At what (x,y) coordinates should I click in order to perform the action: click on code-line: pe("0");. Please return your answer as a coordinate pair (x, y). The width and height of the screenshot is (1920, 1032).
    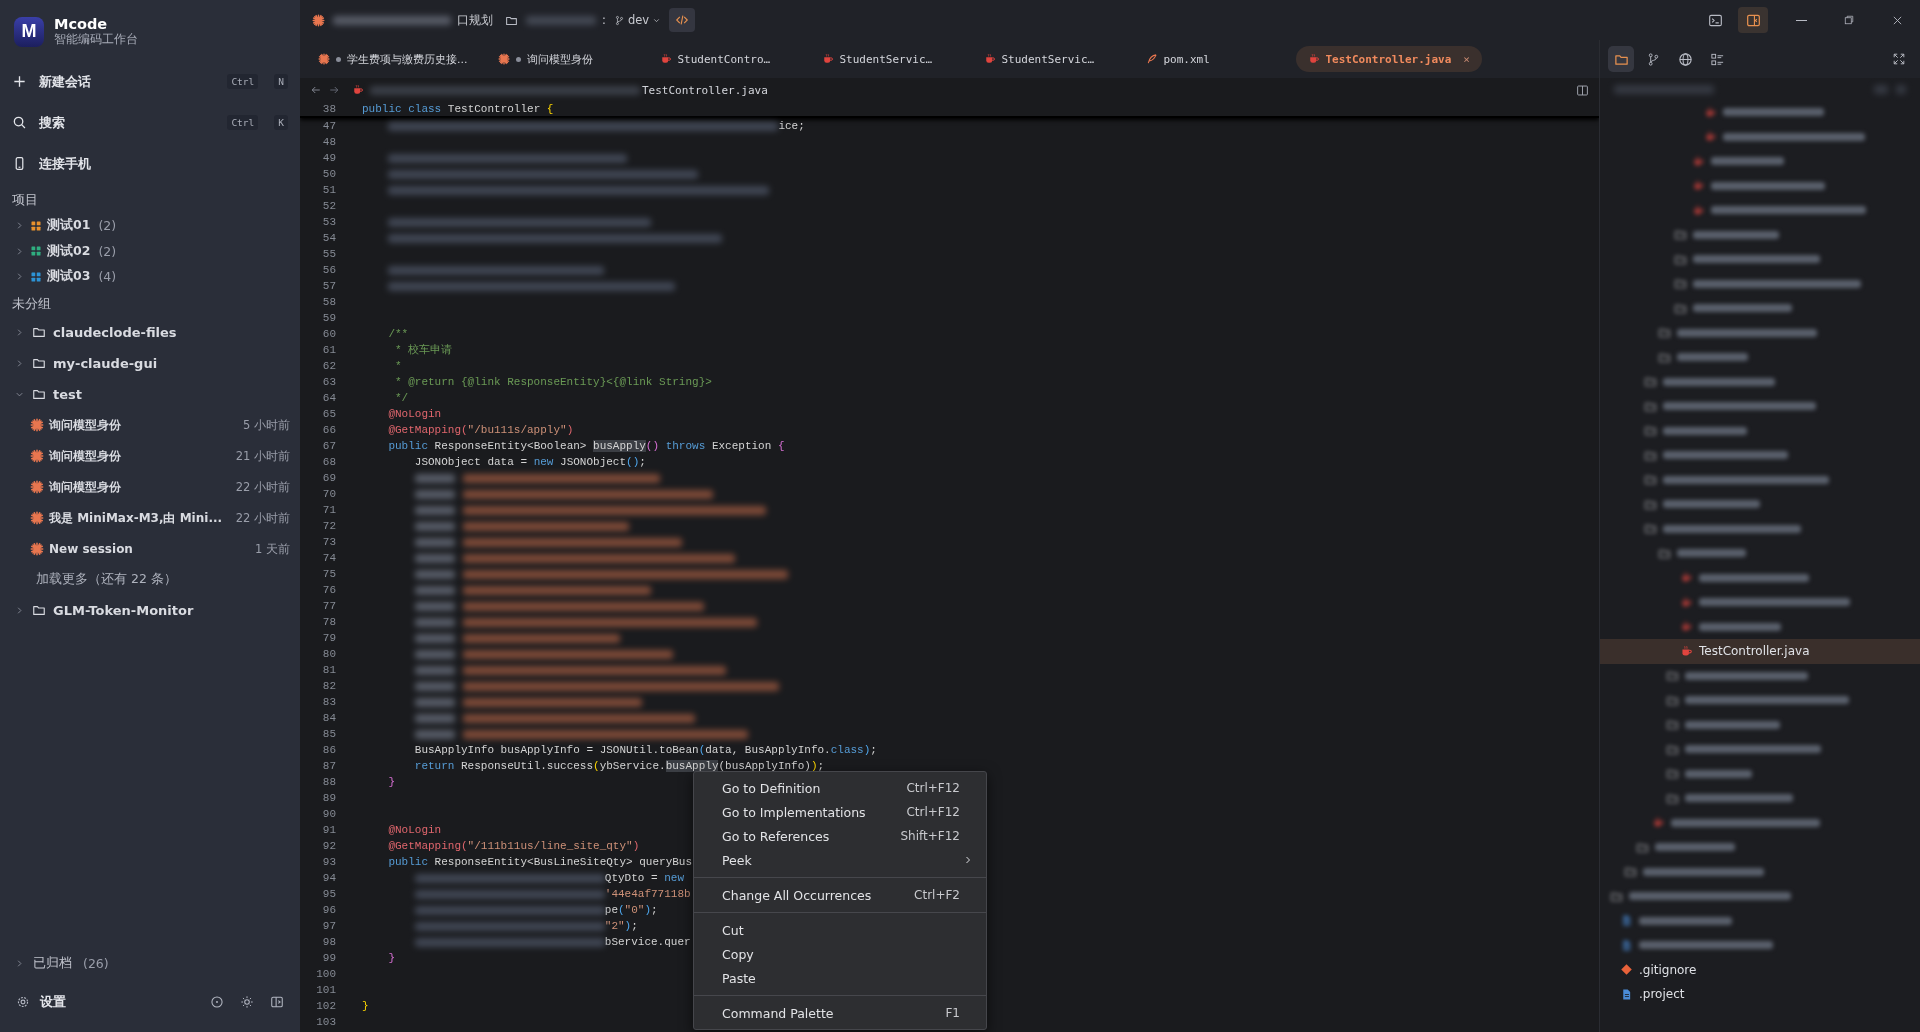
    Looking at the image, I should click on (510, 910).